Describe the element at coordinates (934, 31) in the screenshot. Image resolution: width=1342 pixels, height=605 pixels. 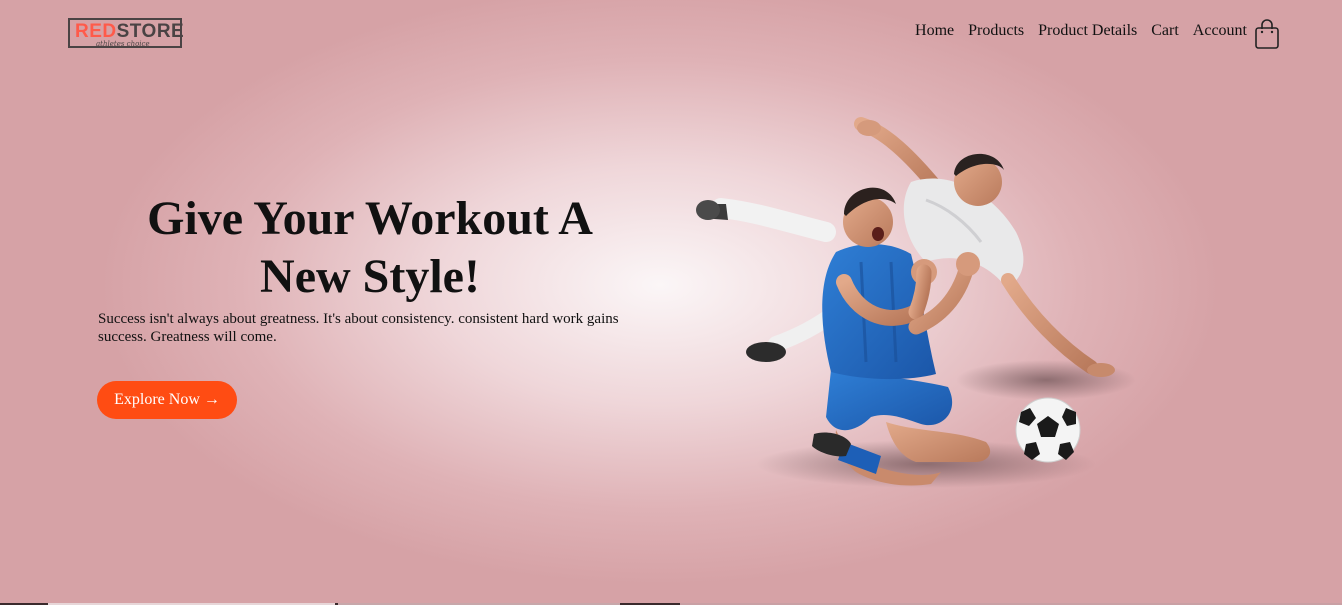
I see `nav-home: Home` at that location.